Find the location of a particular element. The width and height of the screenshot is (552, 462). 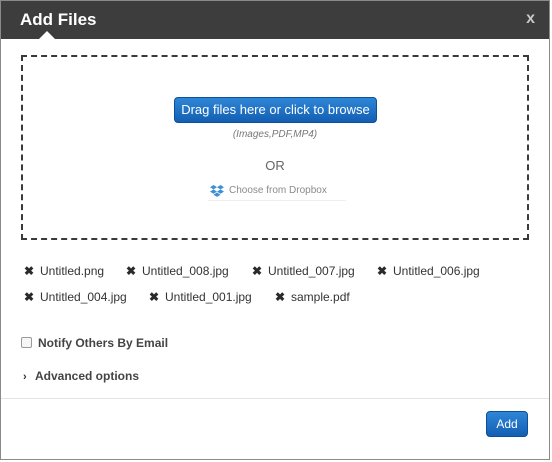

file-types-hint: (Images,PDF,MP4) is located at coordinates (275, 134).